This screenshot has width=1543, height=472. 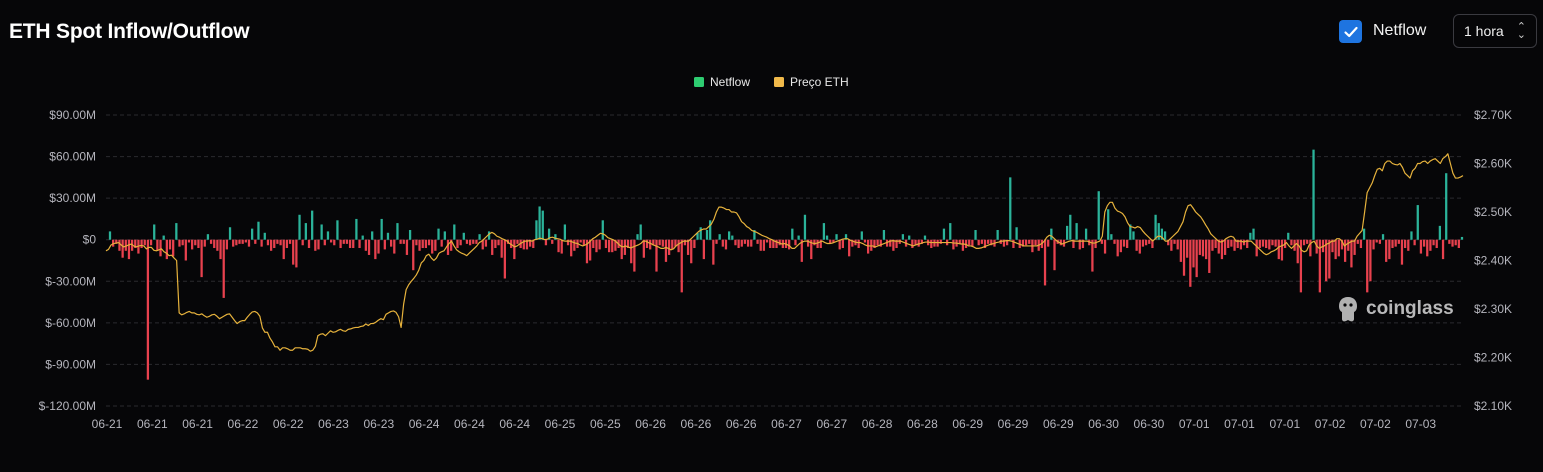 I want to click on coinglass-logo-icon, so click(x=1348, y=309).